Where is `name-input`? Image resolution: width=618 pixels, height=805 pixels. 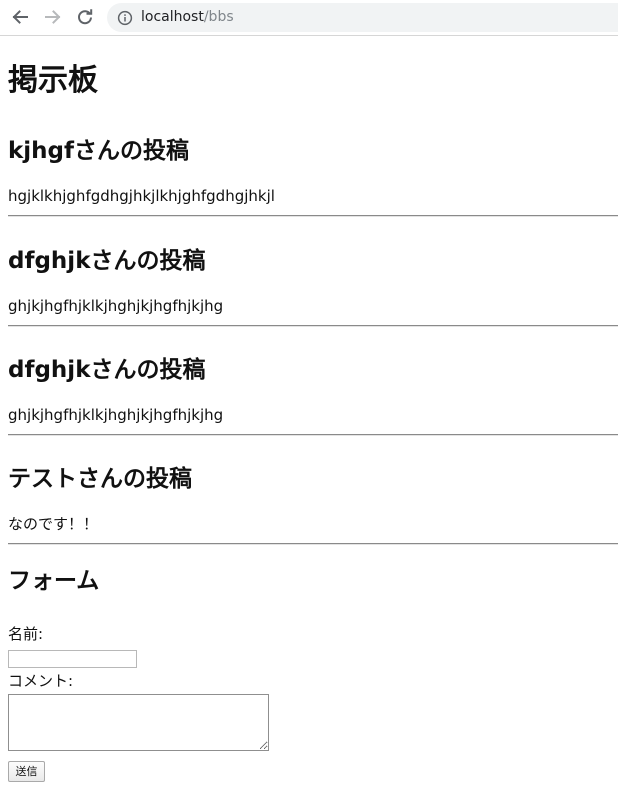
name-input is located at coordinates (72, 659).